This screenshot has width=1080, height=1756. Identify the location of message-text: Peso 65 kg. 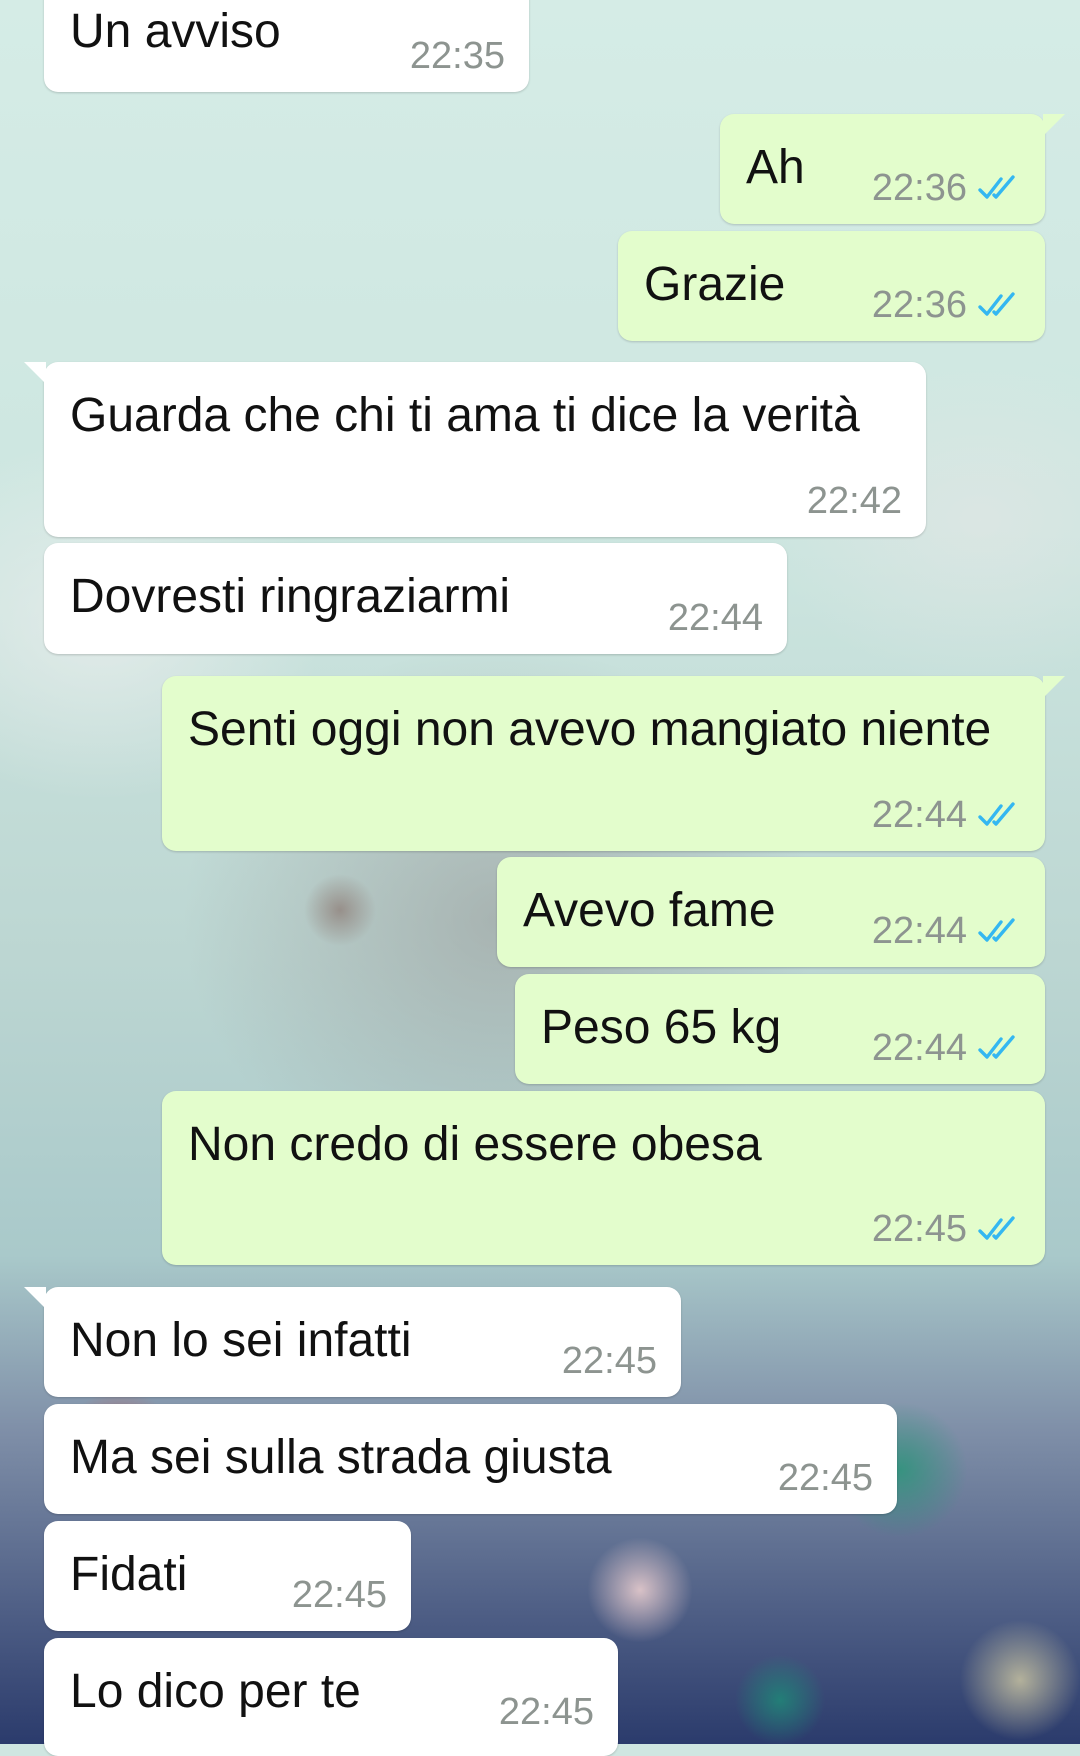
(661, 1027).